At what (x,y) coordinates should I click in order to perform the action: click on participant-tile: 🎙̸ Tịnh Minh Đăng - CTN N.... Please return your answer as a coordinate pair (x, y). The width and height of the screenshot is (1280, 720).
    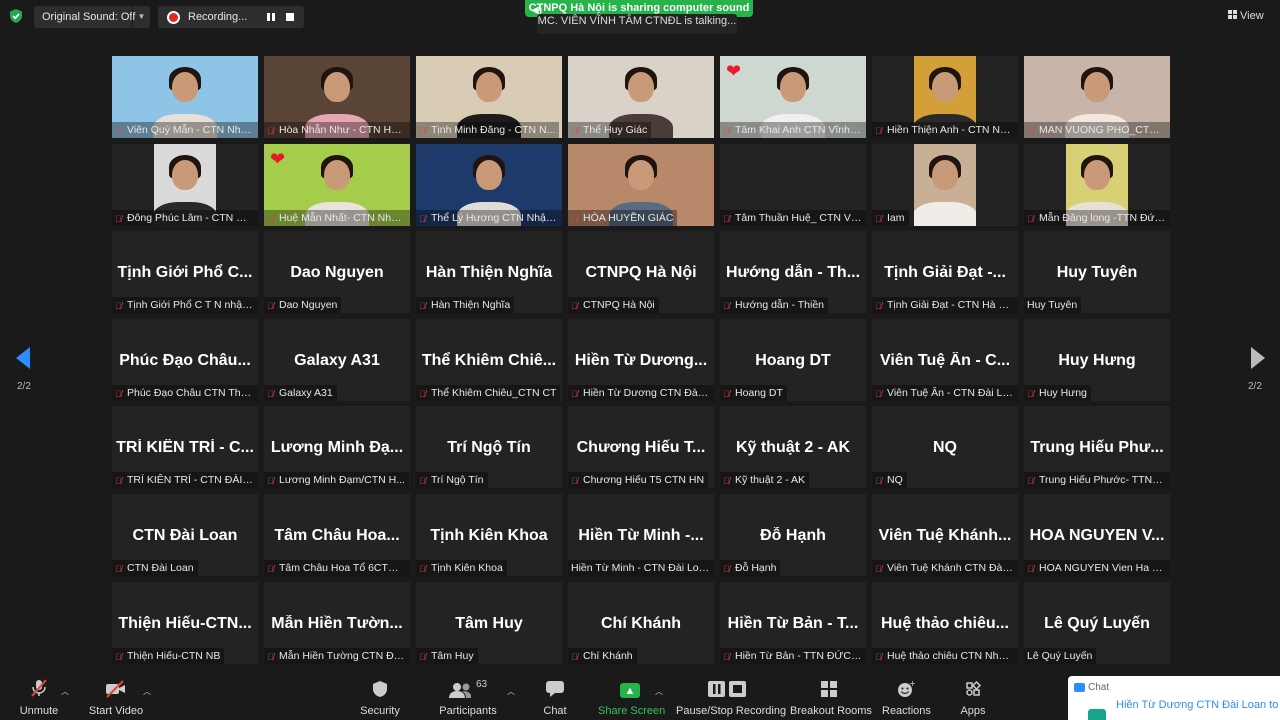
    Looking at the image, I should click on (489, 97).